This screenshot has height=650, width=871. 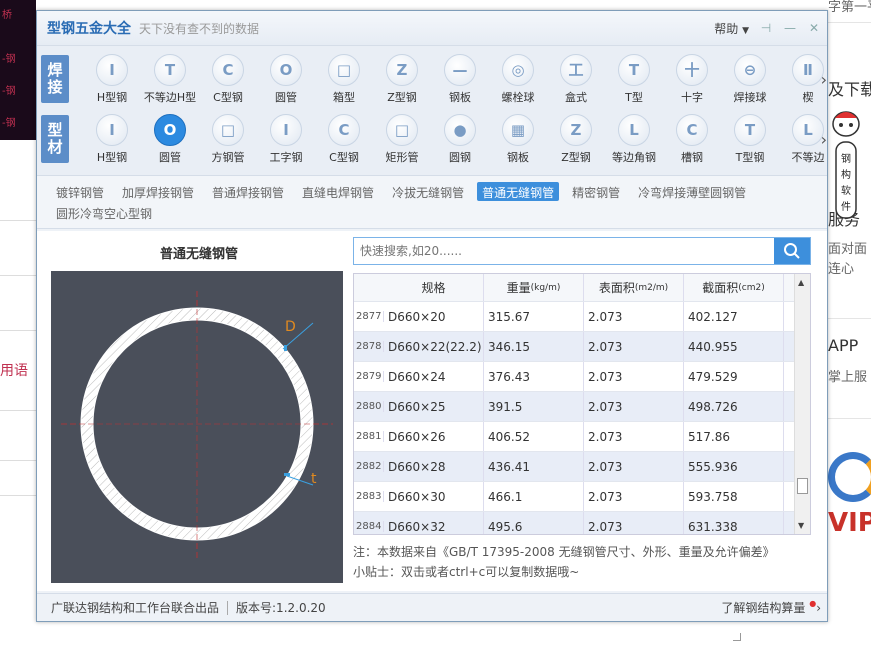 I want to click on material-item-label: T型钢, so click(x=750, y=157).